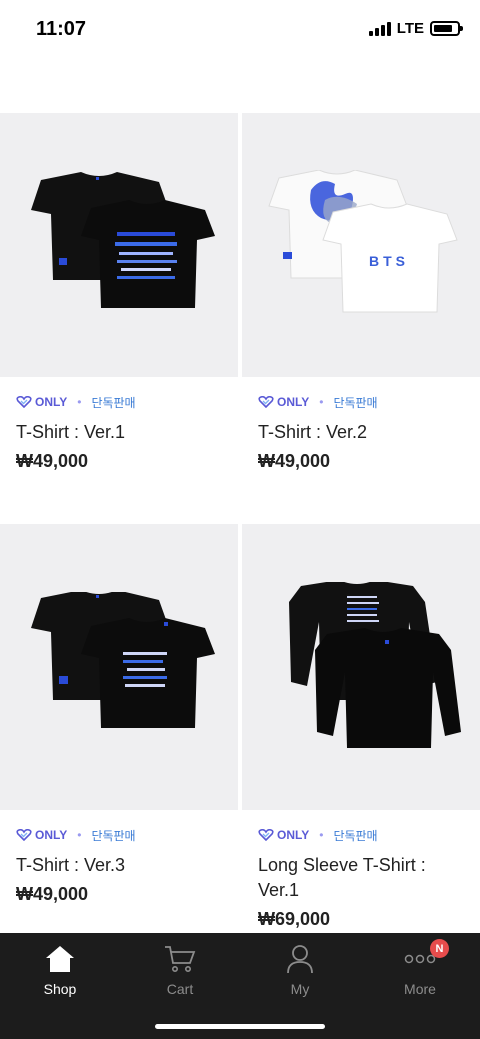 Image resolution: width=480 pixels, height=1039 pixels. Describe the element at coordinates (240, 1026) in the screenshot. I see `home-indicator` at that location.